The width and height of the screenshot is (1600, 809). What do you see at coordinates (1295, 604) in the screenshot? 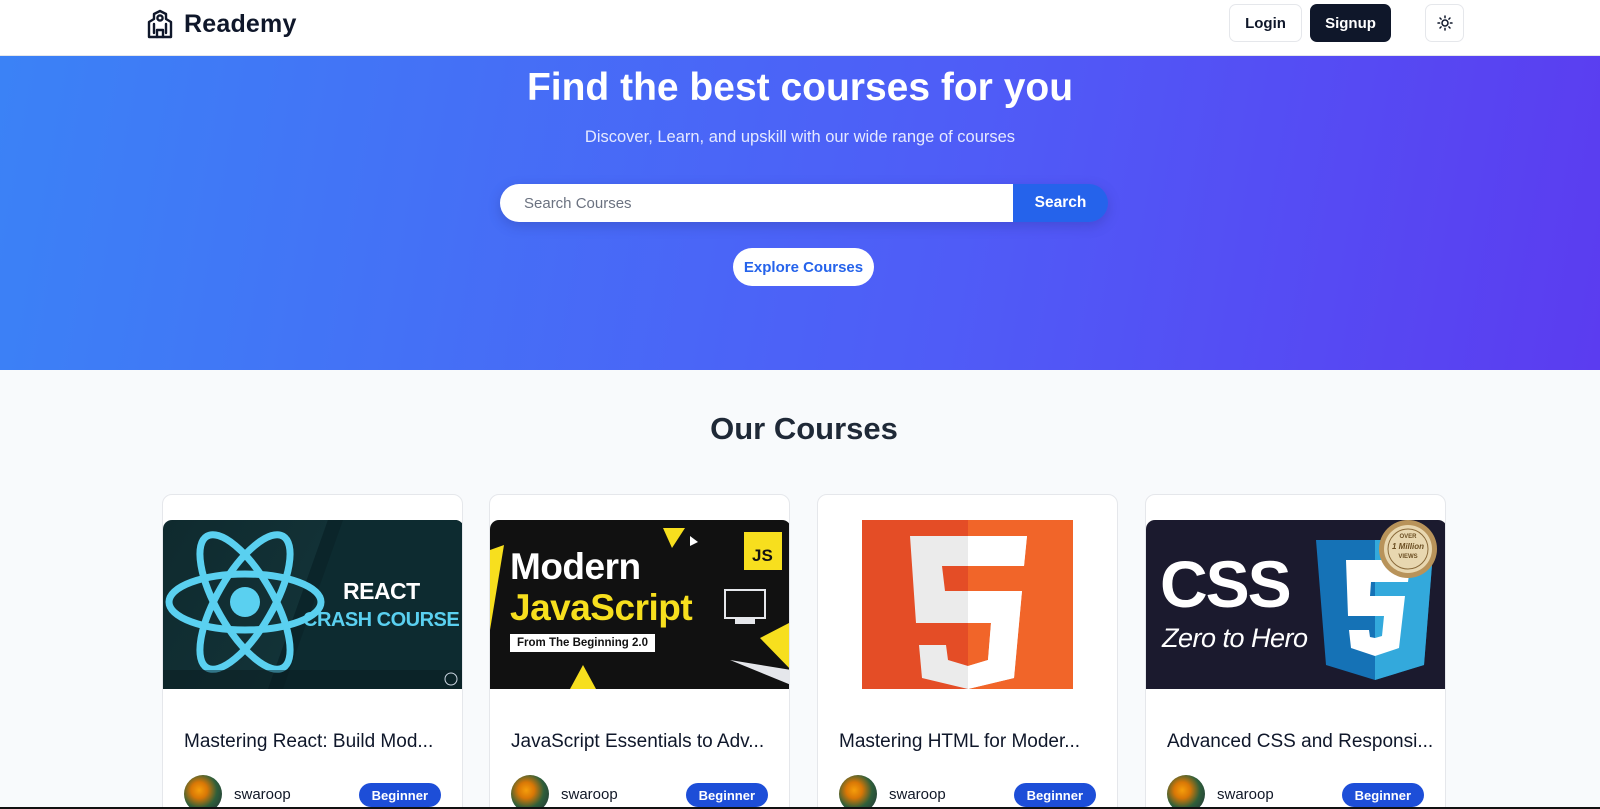
I see `course-thumbnail: CSS Zero to Hero OVER 1 Million VIEWS` at bounding box center [1295, 604].